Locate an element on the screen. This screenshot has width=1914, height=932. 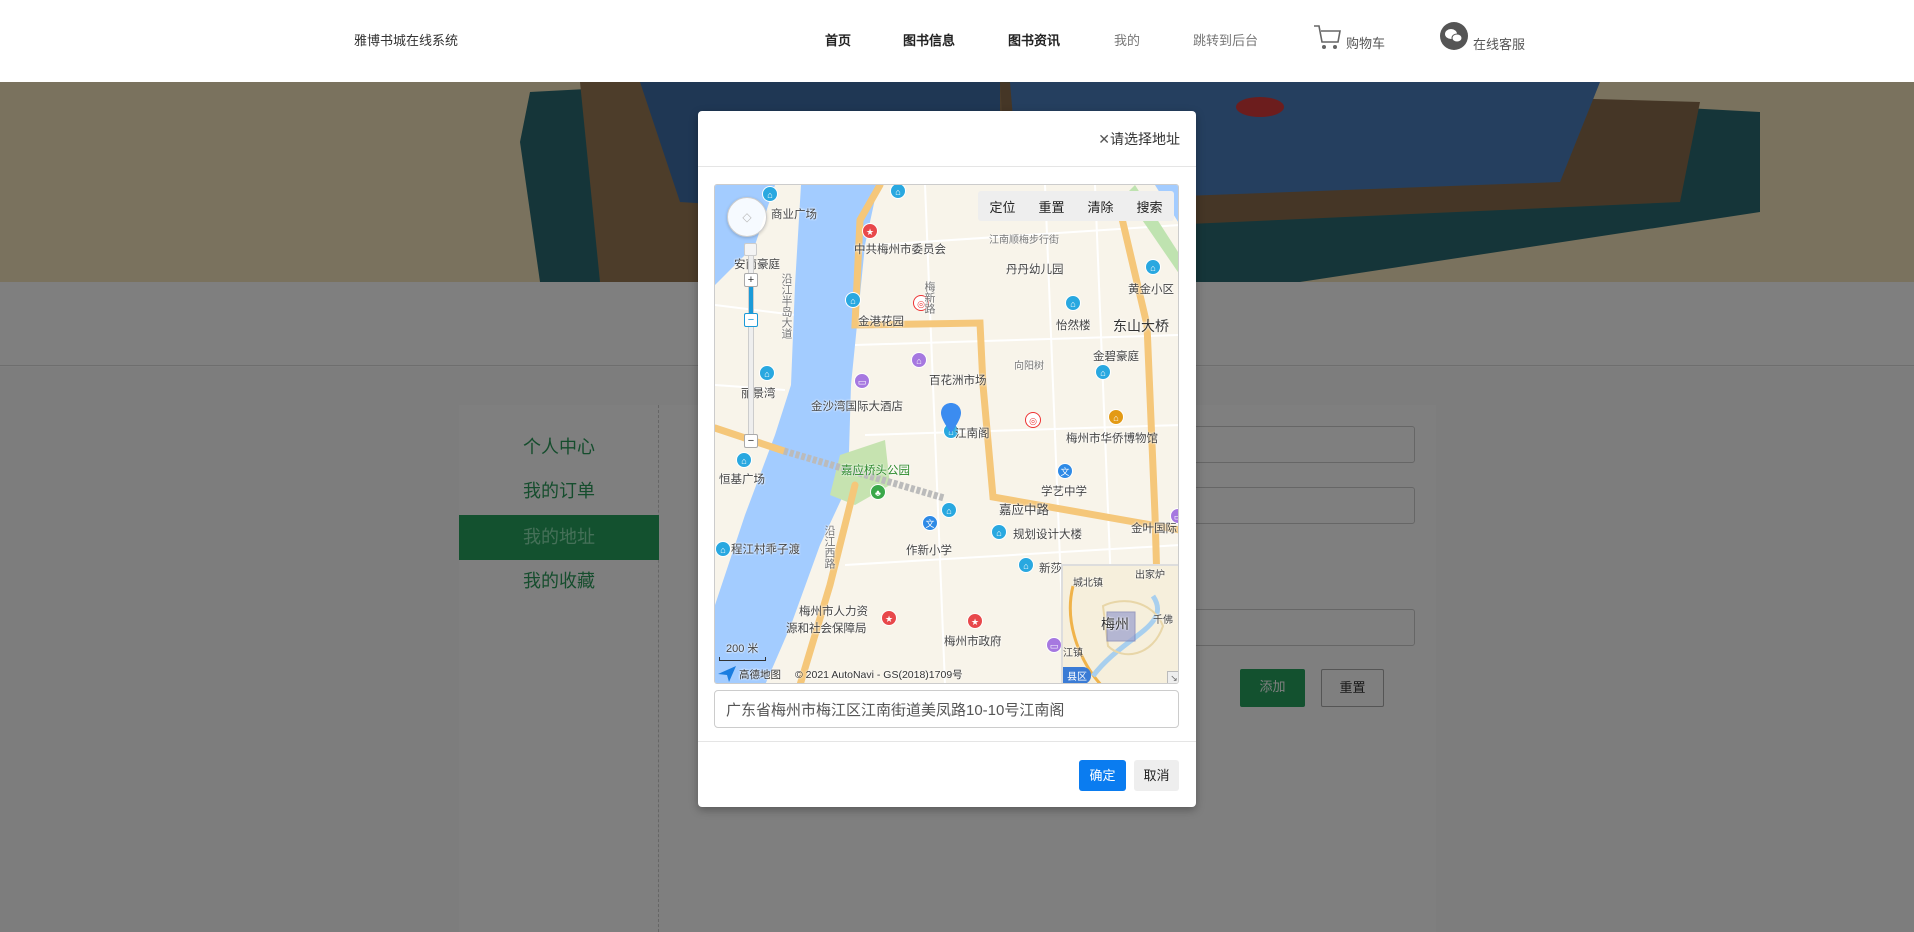
map-label: 商业广场 is located at coordinates (794, 215).